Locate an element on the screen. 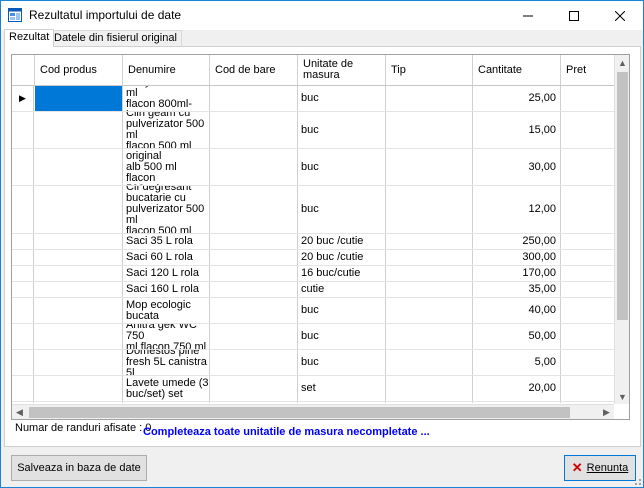 The height and width of the screenshot is (488, 644). cell-unitate: 16 buc/cutie is located at coordinates (342, 273).